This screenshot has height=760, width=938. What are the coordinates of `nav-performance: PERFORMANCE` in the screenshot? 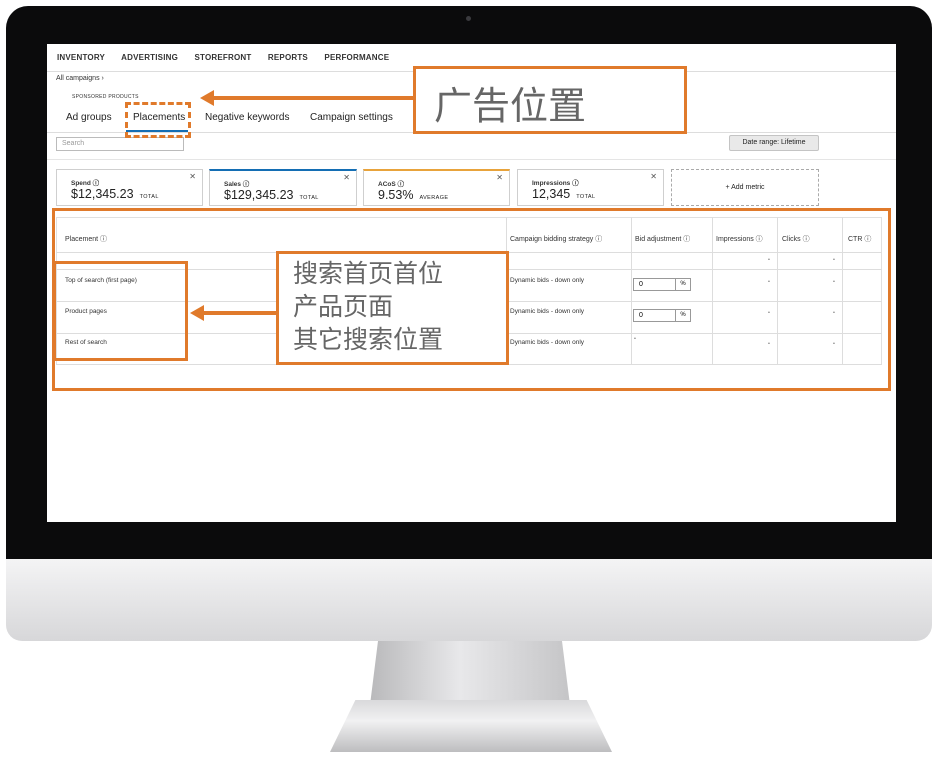 It's located at (356, 57).